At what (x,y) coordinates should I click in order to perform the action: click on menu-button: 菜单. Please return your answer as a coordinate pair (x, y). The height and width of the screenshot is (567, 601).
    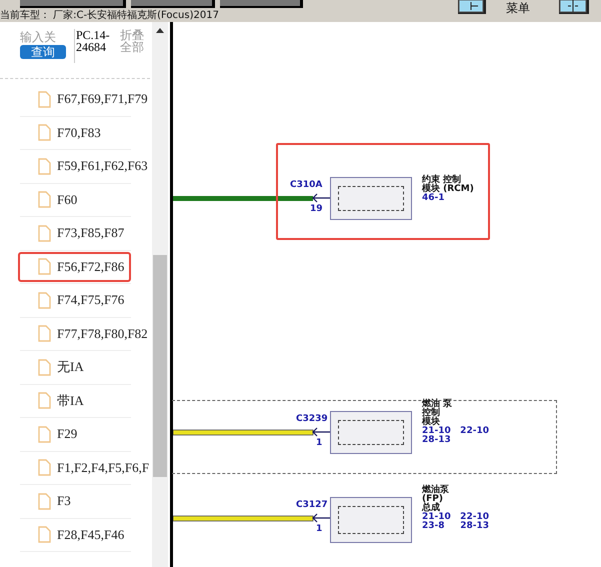
    Looking at the image, I should click on (518, 8).